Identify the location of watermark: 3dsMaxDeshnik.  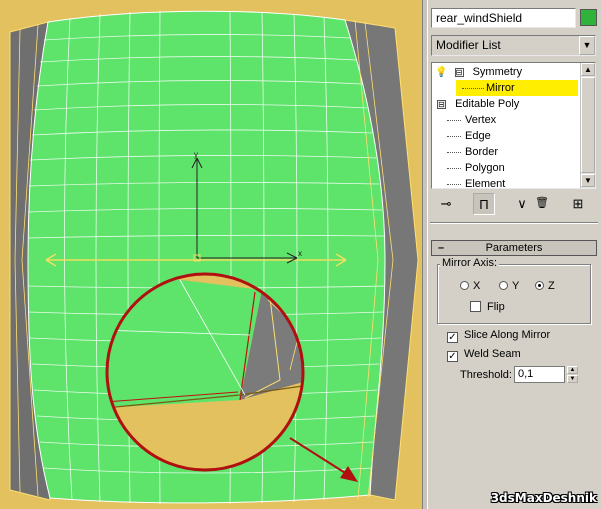
(543, 498).